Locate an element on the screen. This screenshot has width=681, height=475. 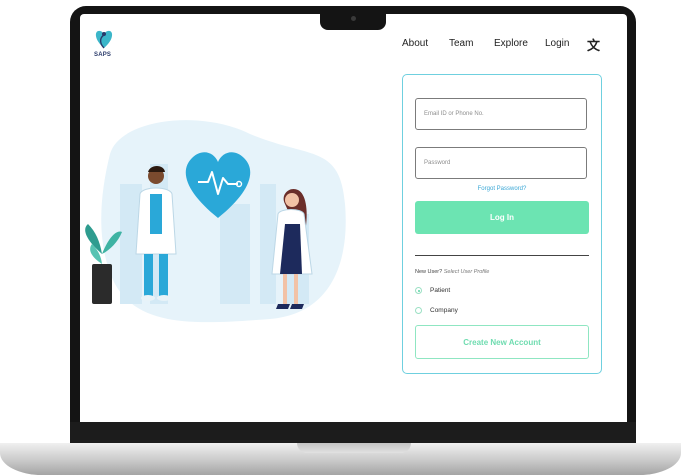
select-profile-text: Select User Profile is located at coordinates (466, 272).